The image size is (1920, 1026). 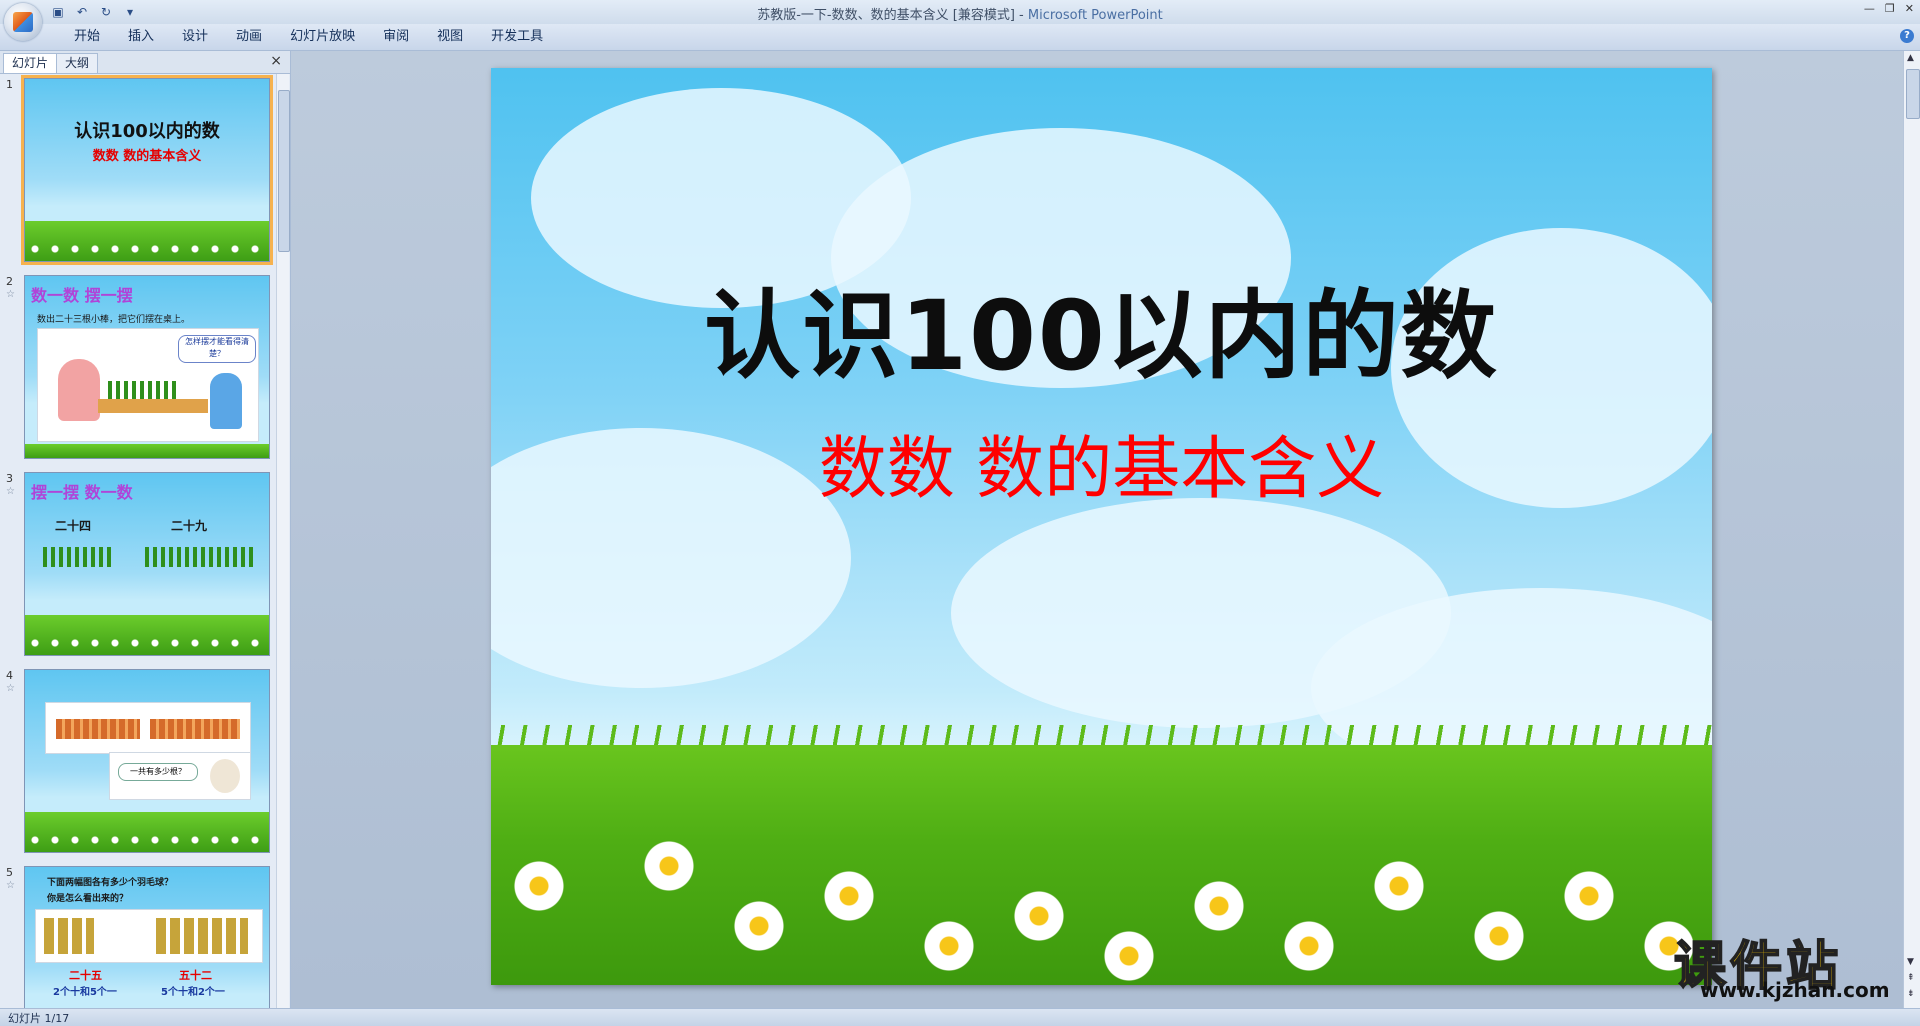 I want to click on tab-insert: 插入, so click(x=141, y=37).